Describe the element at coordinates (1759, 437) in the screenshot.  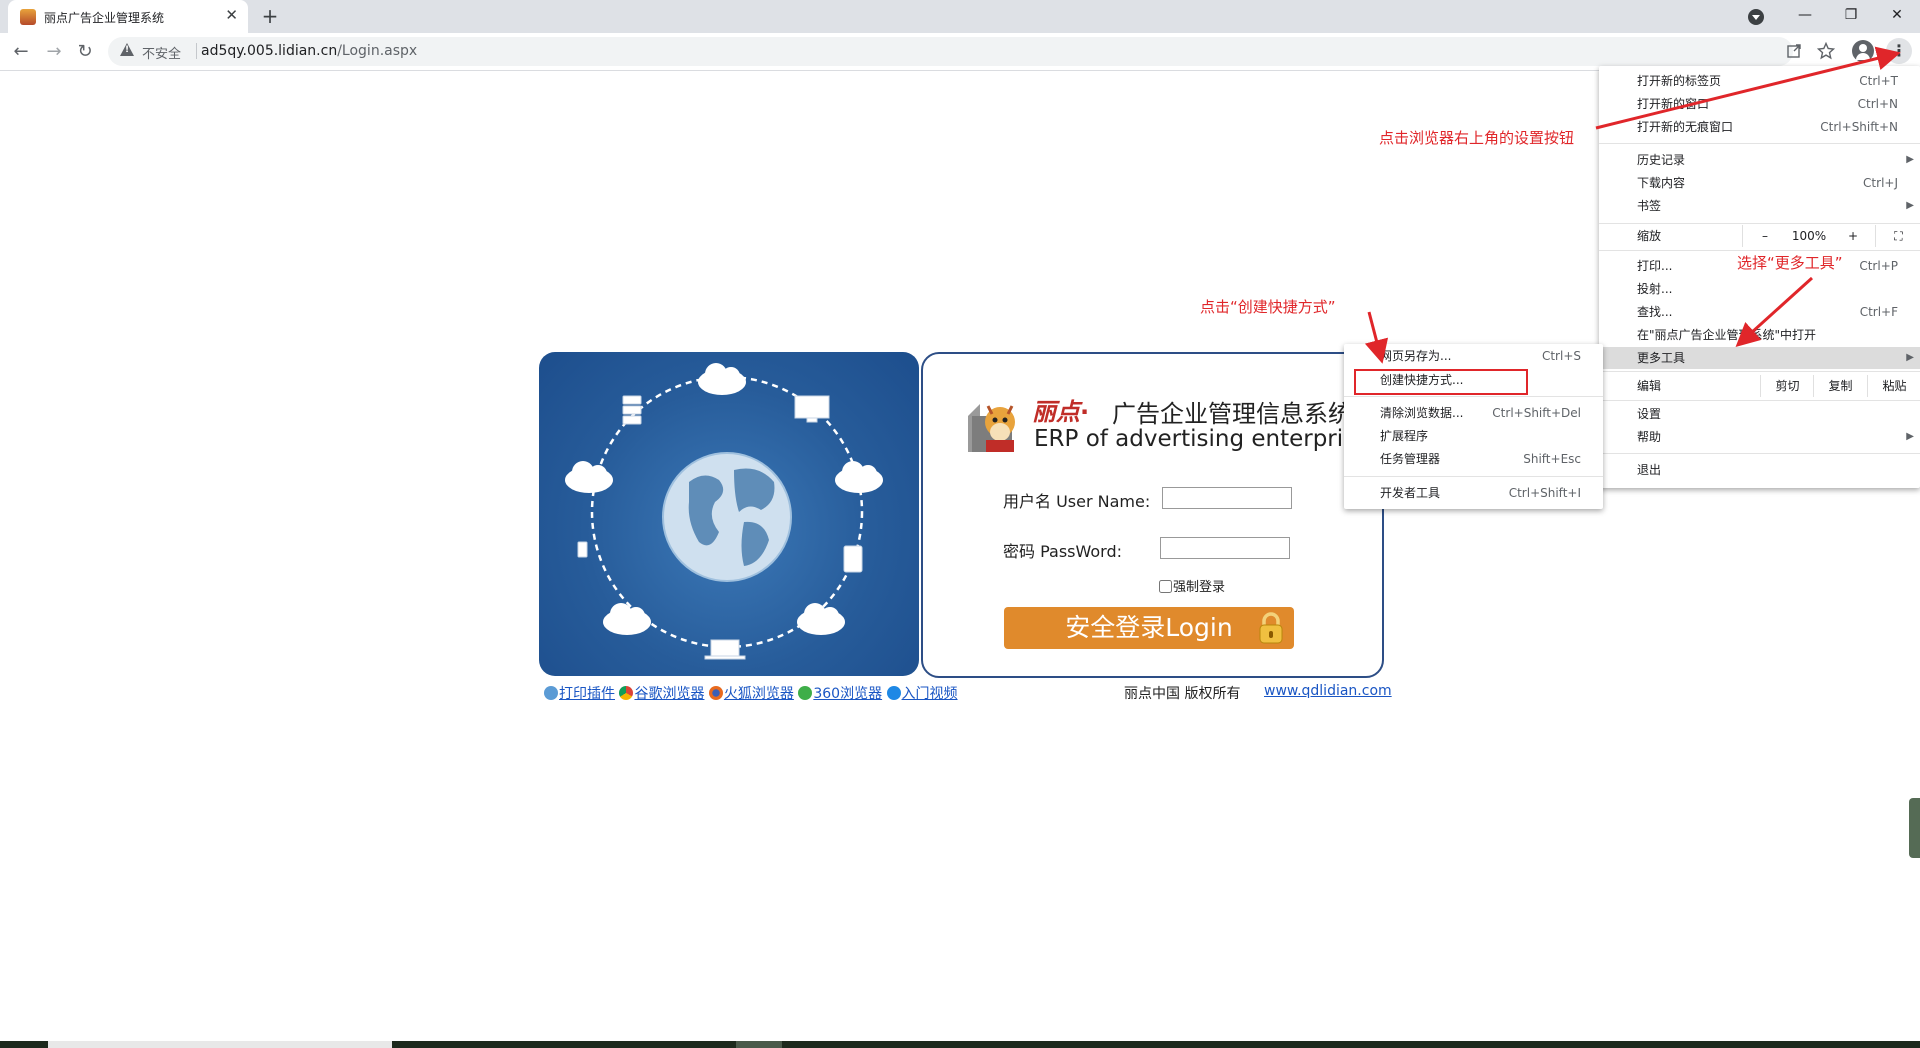
I see `menu-help: 帮助 ▶` at that location.